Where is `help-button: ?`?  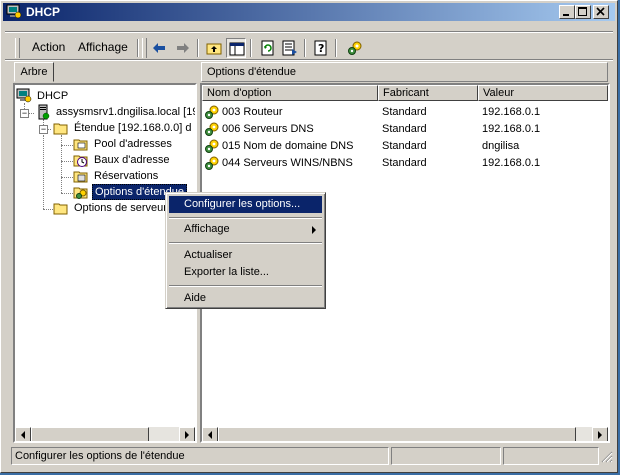 help-button: ? is located at coordinates (321, 48).